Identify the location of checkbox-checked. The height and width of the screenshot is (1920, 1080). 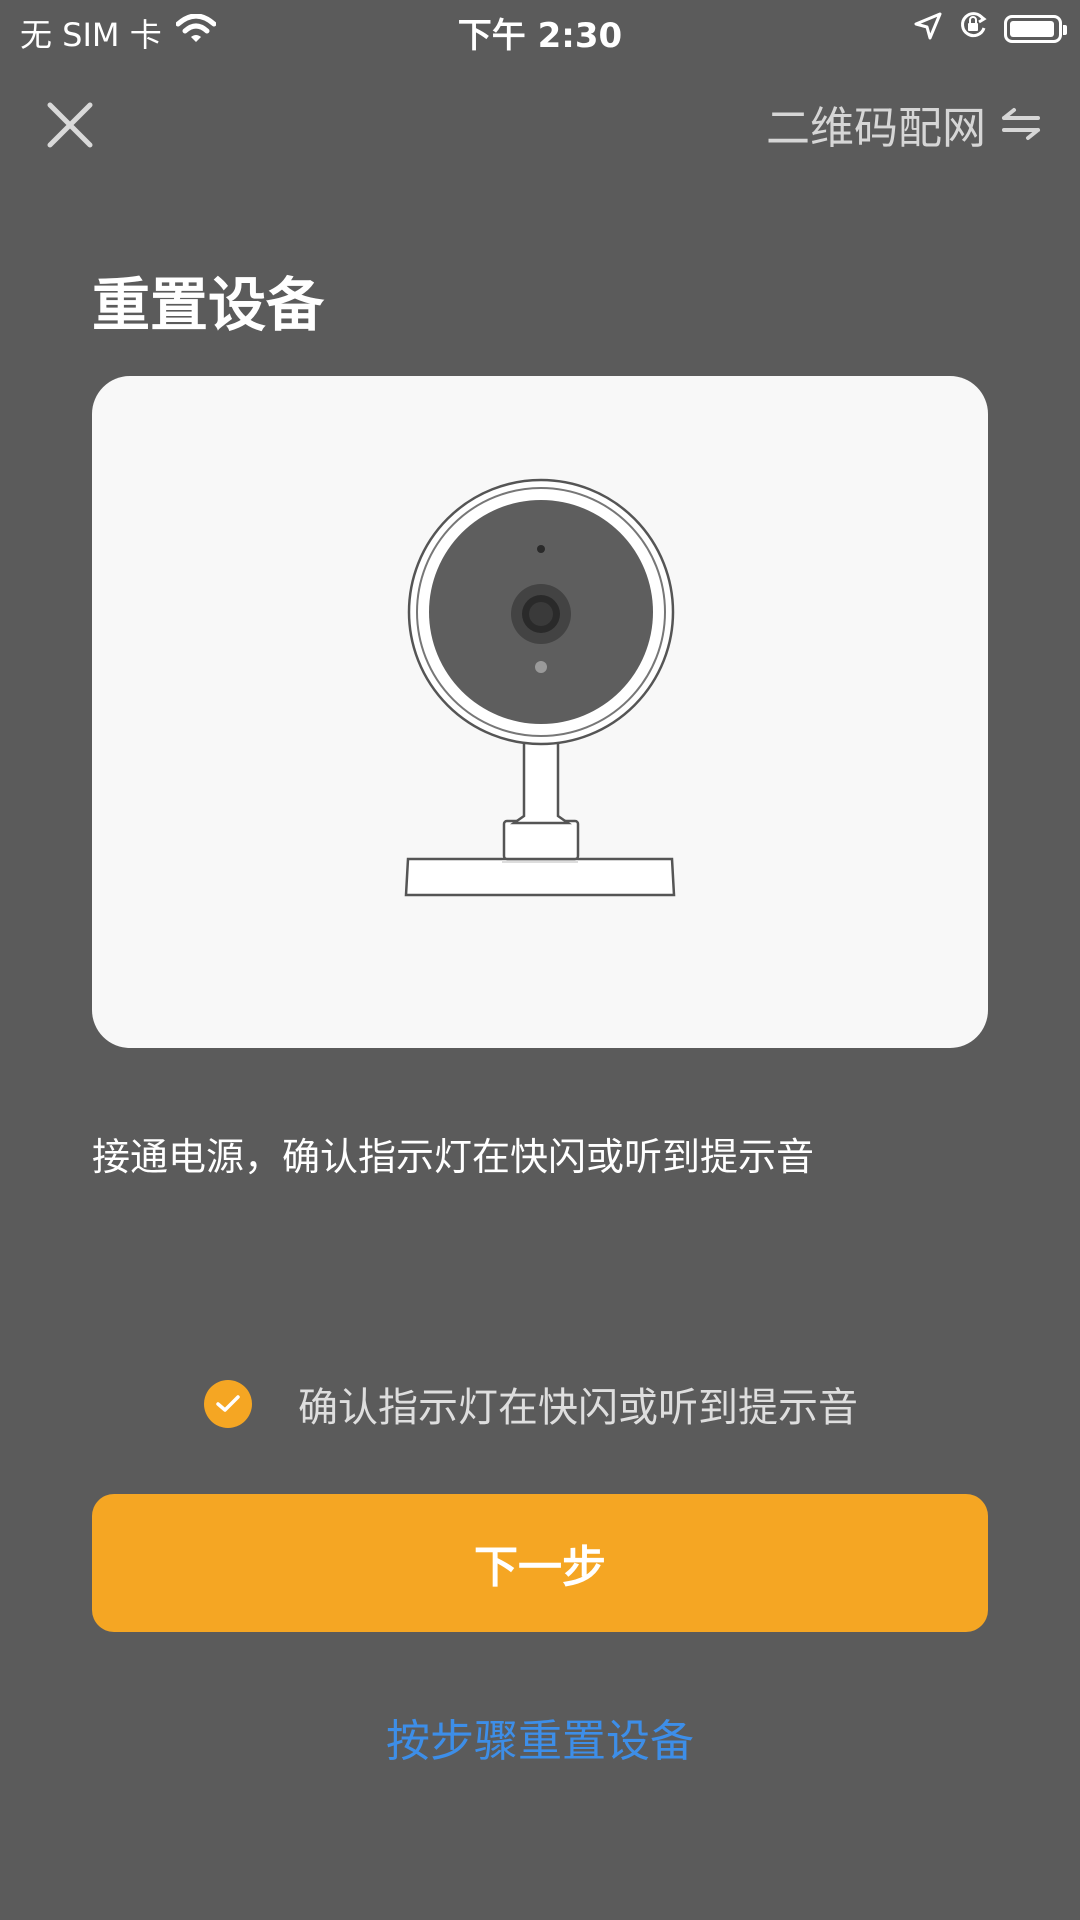
(228, 1404).